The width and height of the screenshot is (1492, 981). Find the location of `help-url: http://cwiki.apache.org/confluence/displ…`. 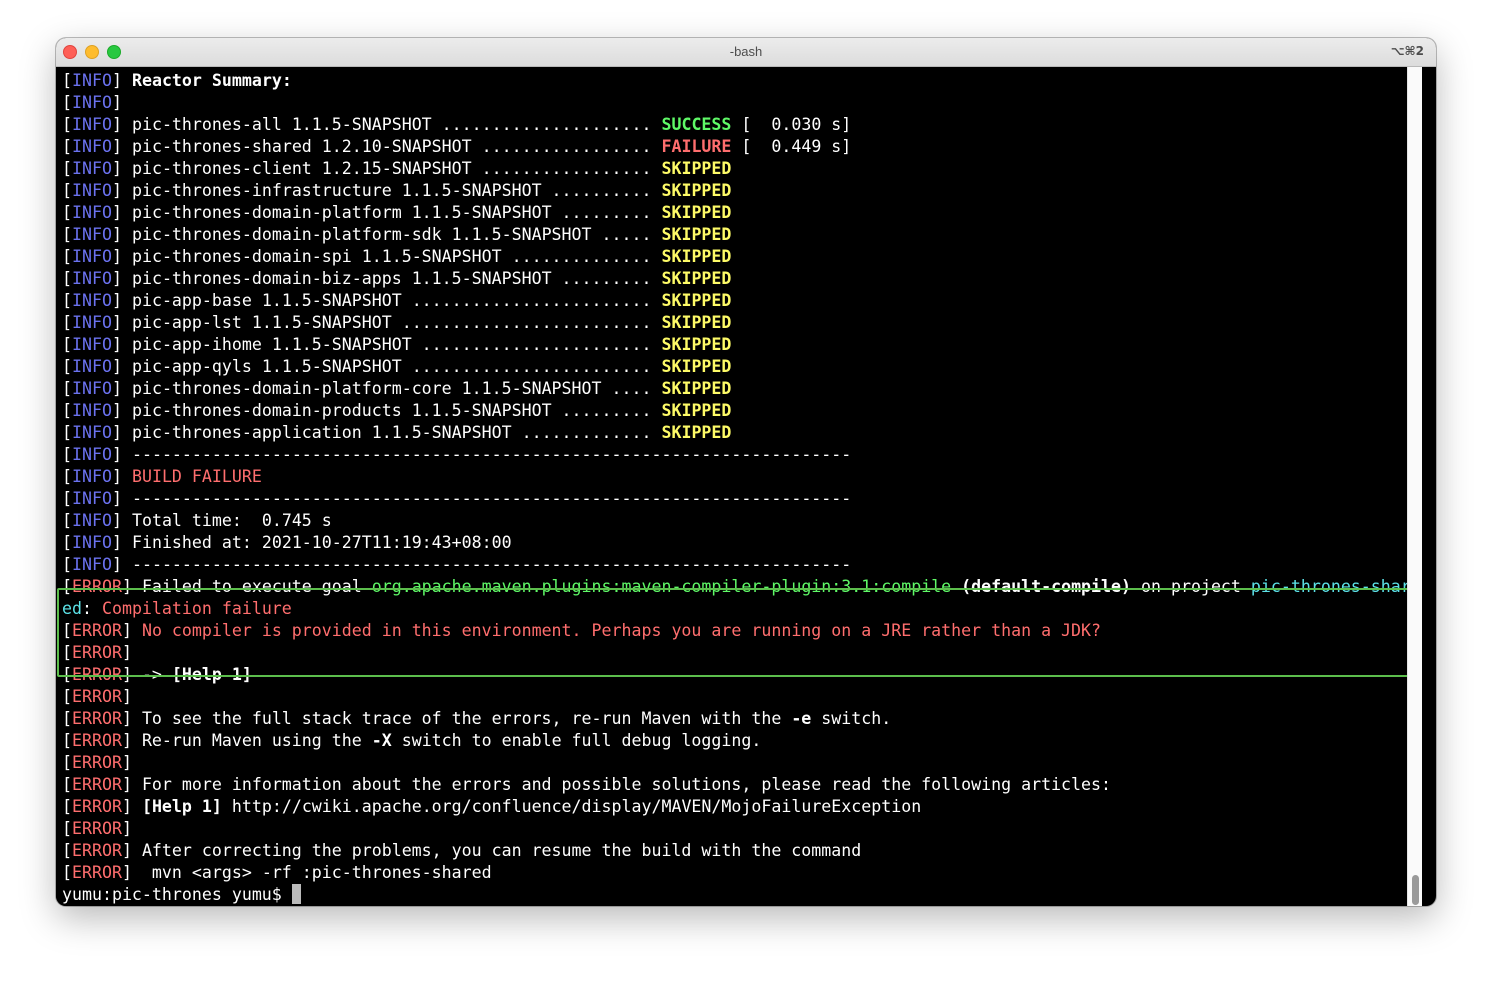

help-url: http://cwiki.apache.org/confluence/displ… is located at coordinates (571, 806).